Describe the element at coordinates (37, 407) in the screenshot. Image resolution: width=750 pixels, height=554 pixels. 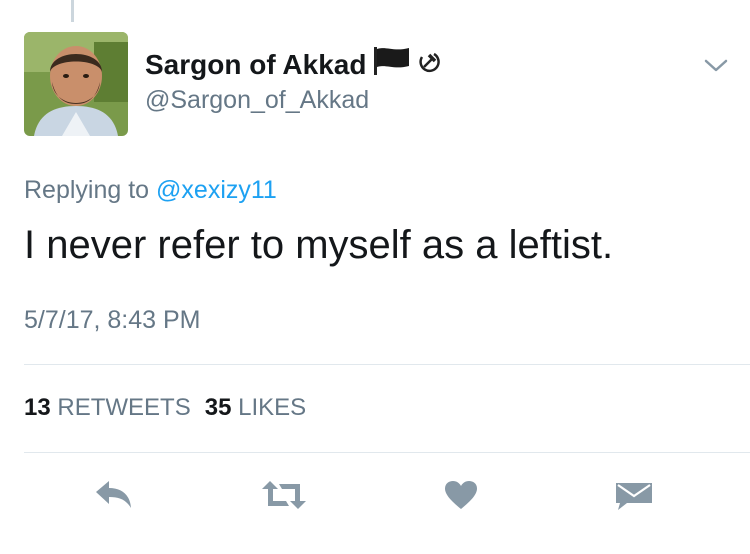
I see `retweets-count: 13` at that location.